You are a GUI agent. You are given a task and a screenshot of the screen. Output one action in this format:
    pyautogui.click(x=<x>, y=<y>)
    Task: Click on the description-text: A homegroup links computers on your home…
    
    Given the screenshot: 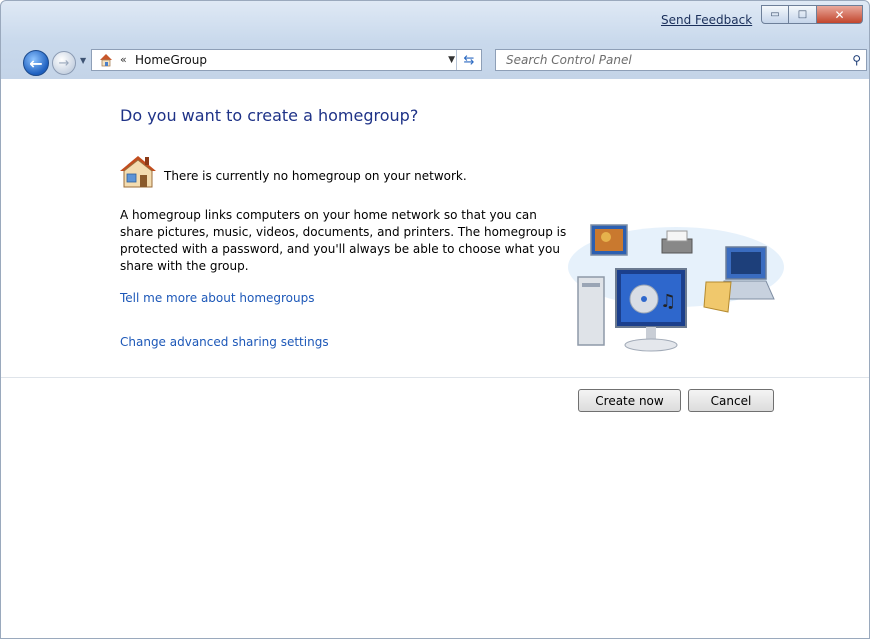 What is the action you would take?
    pyautogui.click(x=343, y=240)
    